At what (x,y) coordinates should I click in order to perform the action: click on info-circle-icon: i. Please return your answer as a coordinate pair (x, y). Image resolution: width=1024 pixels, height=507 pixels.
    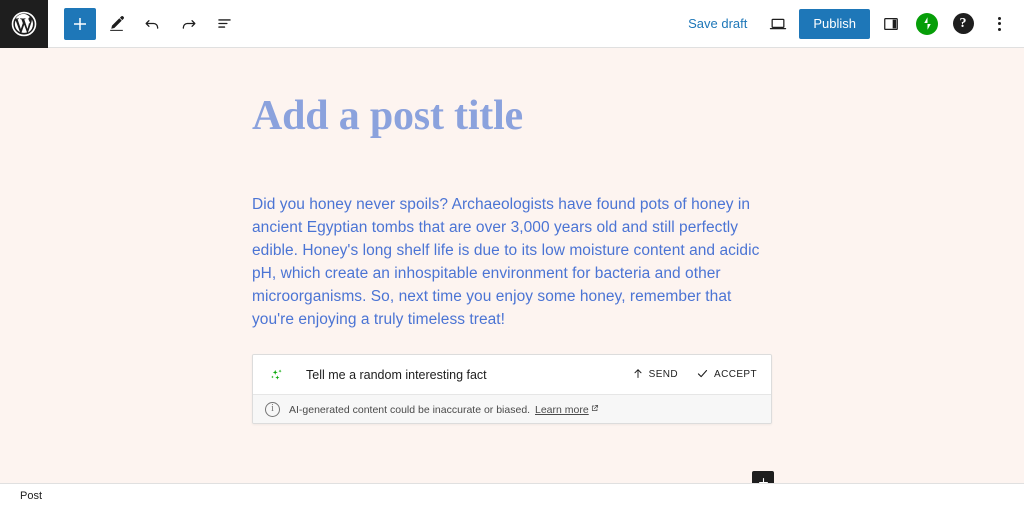
    Looking at the image, I should click on (272, 409).